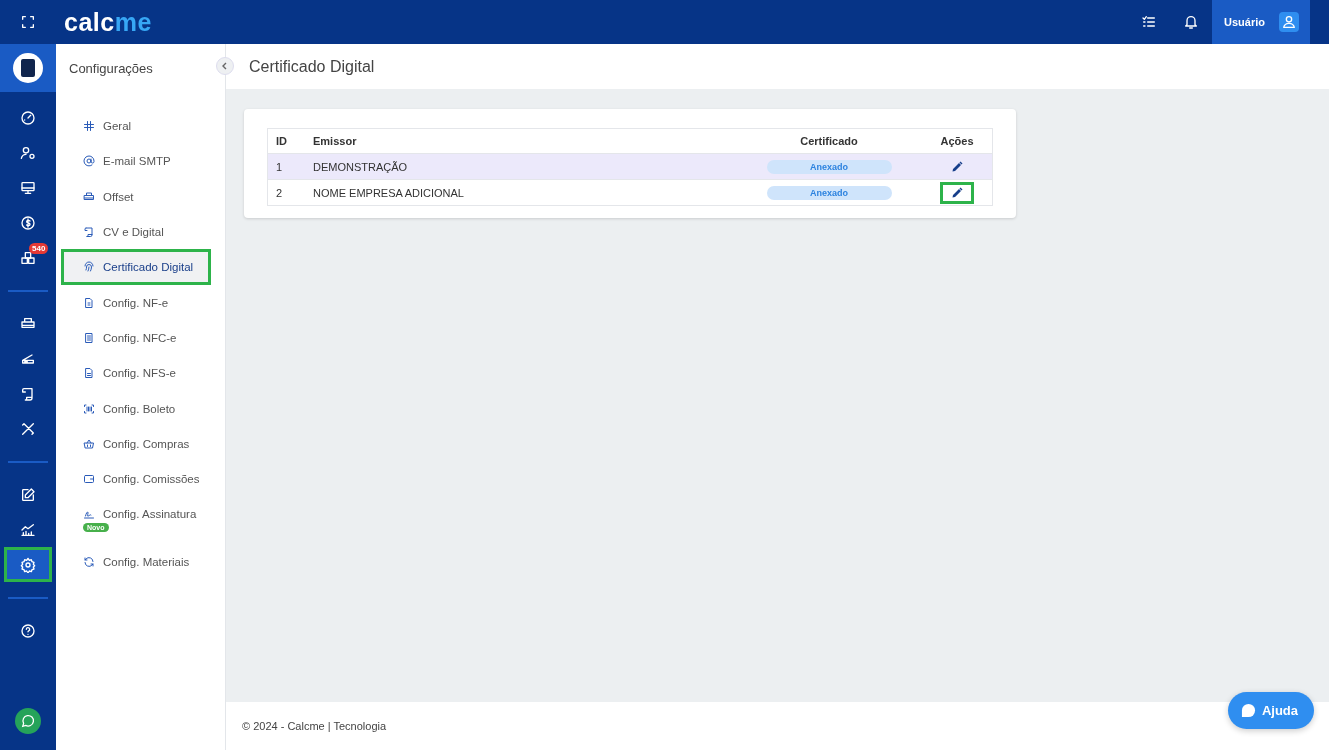 The width and height of the screenshot is (1329, 750). What do you see at coordinates (118, 196) in the screenshot?
I see `submenu-label: Offset` at bounding box center [118, 196].